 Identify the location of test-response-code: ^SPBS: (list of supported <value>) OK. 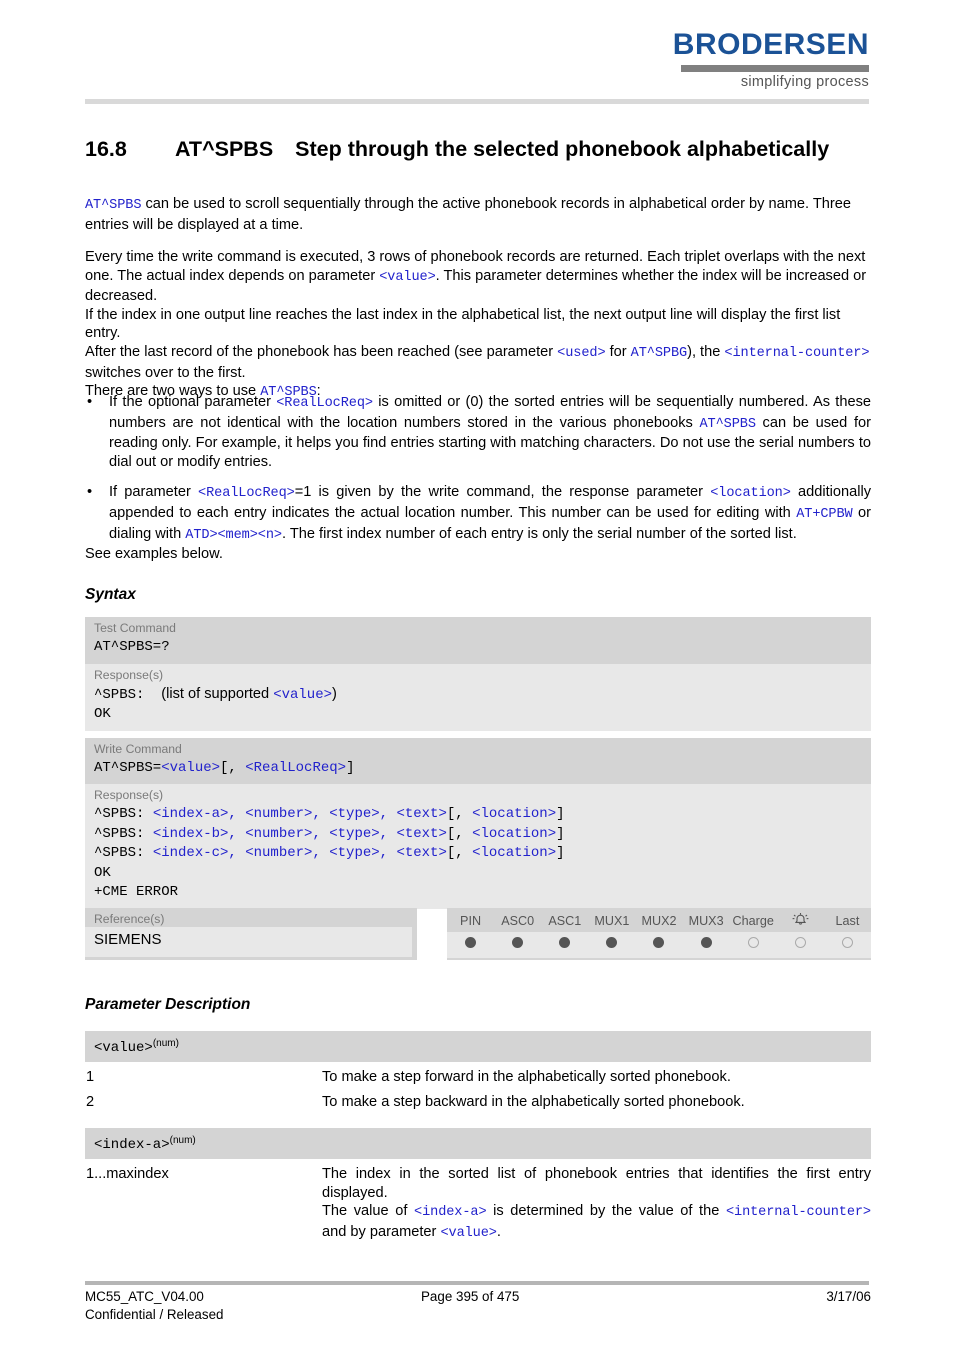
(478, 707).